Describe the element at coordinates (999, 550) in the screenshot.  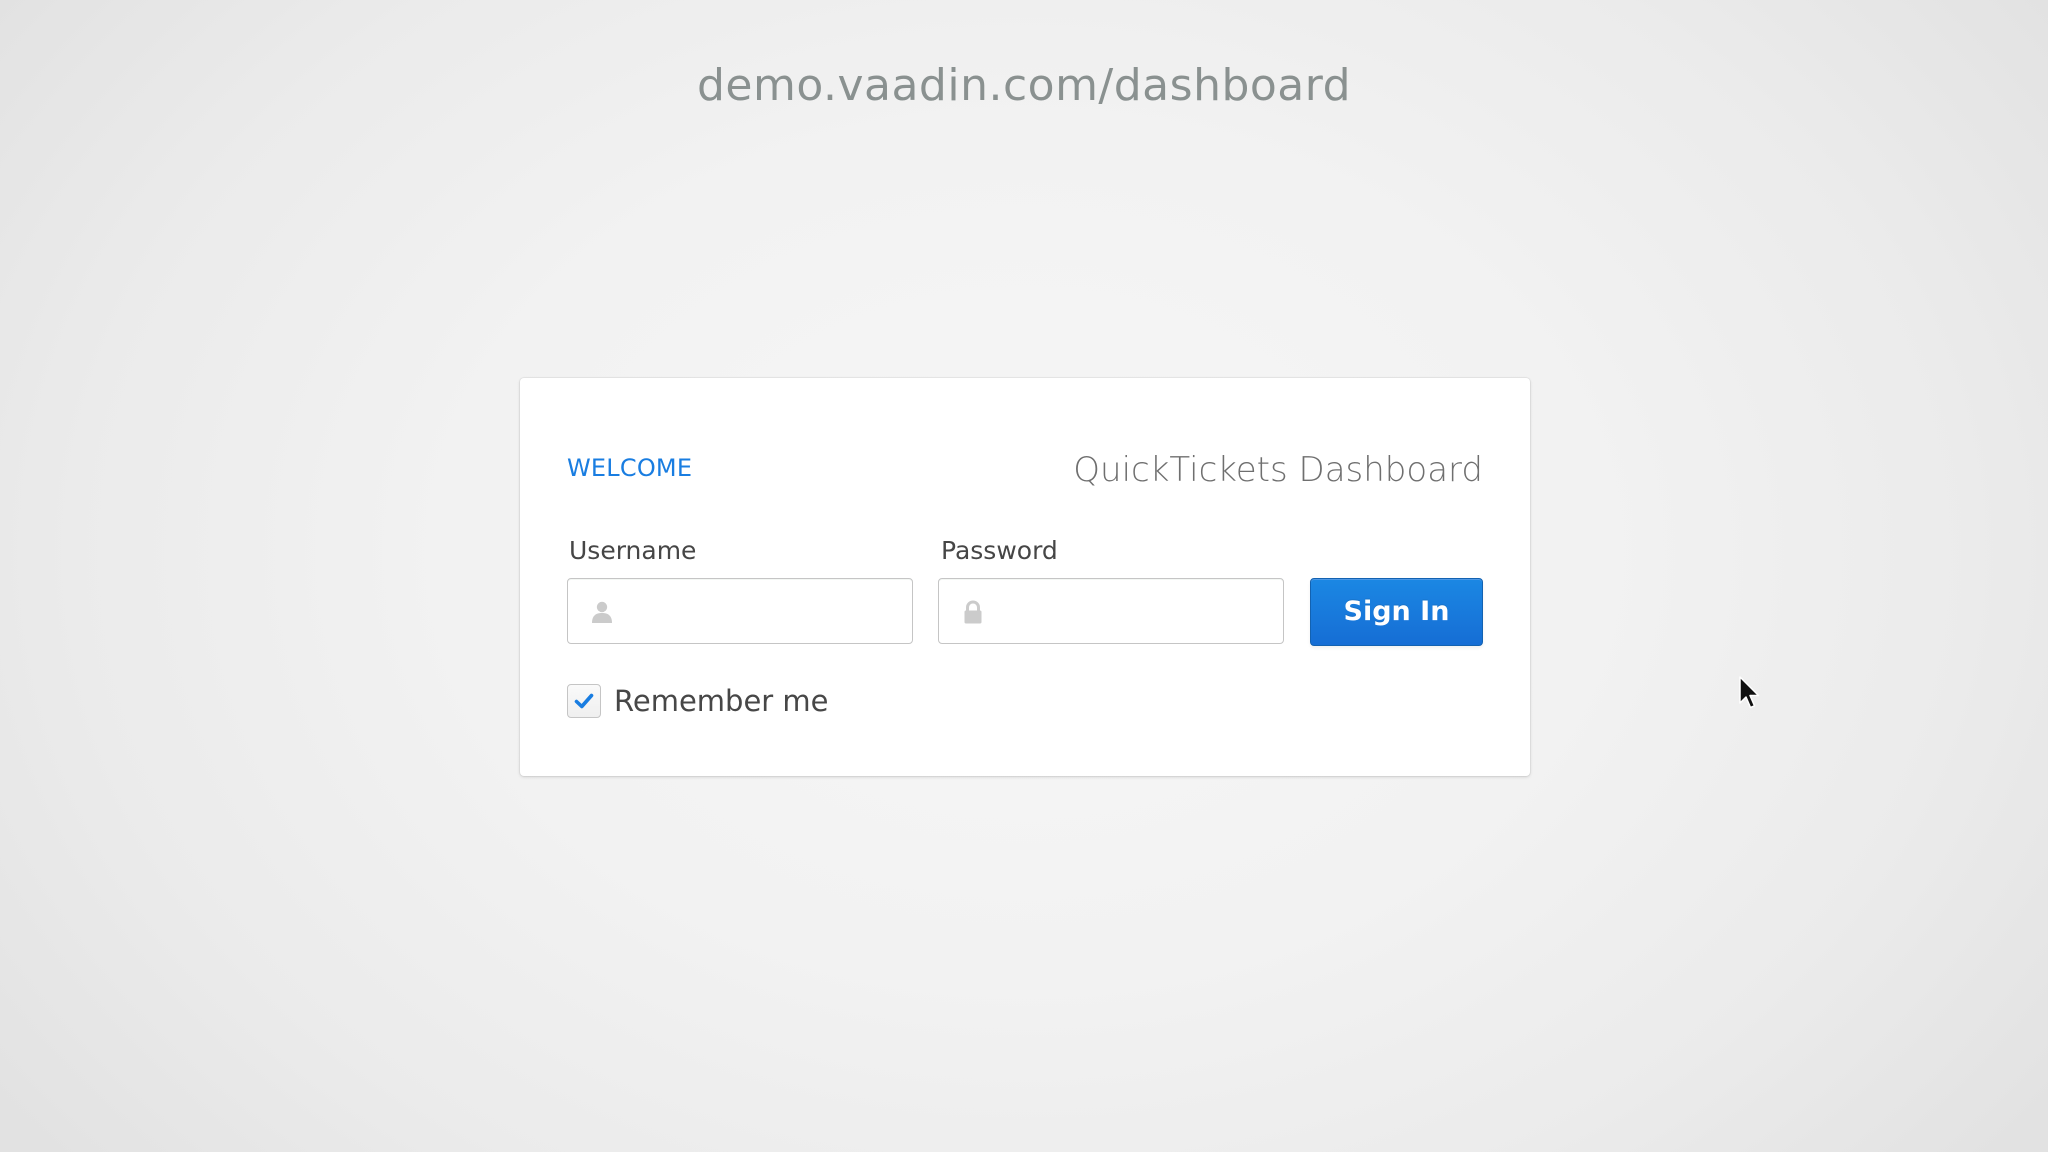
I see `password-label: Password` at that location.